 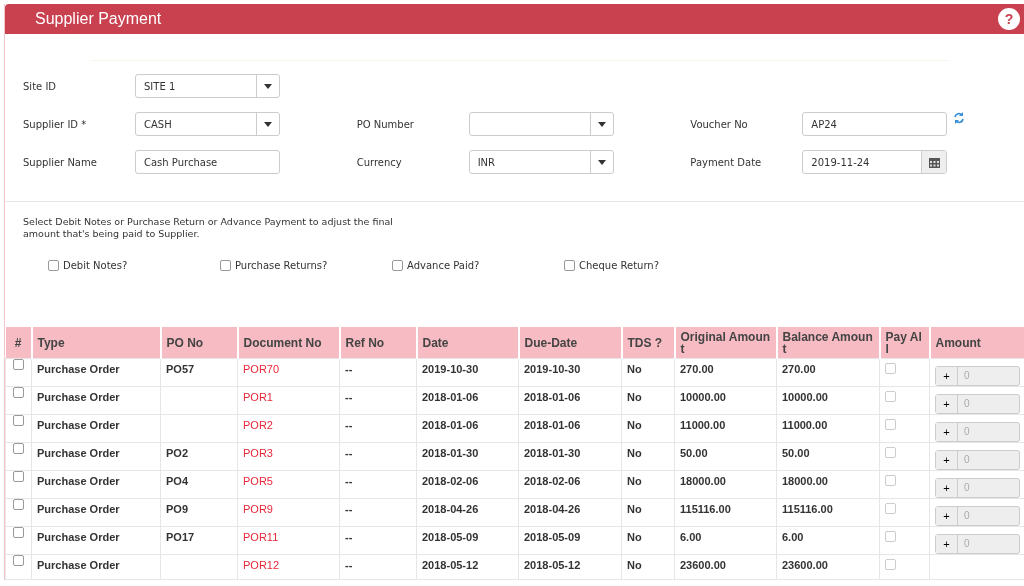 What do you see at coordinates (551, 342) in the screenshot?
I see `column-header: Due-Date` at bounding box center [551, 342].